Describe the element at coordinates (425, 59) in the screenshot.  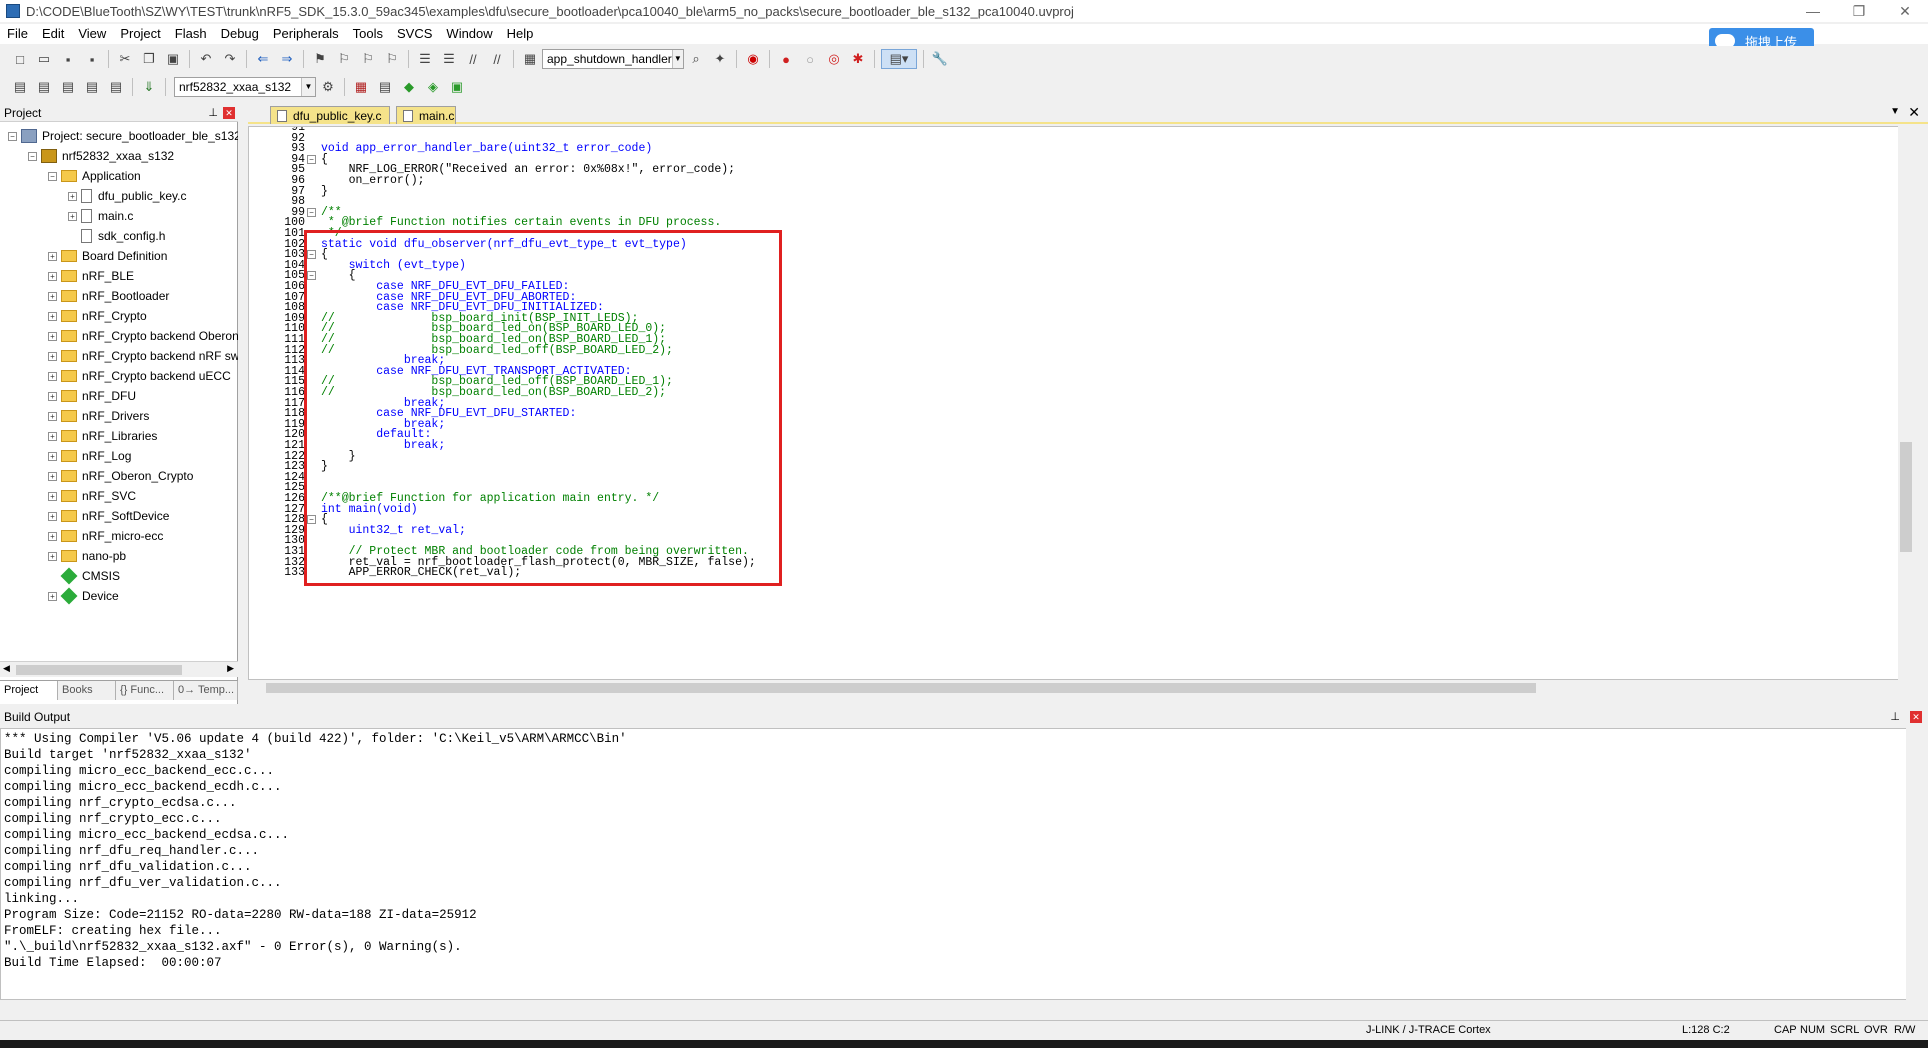
I see `indent-icon: ☰` at that location.